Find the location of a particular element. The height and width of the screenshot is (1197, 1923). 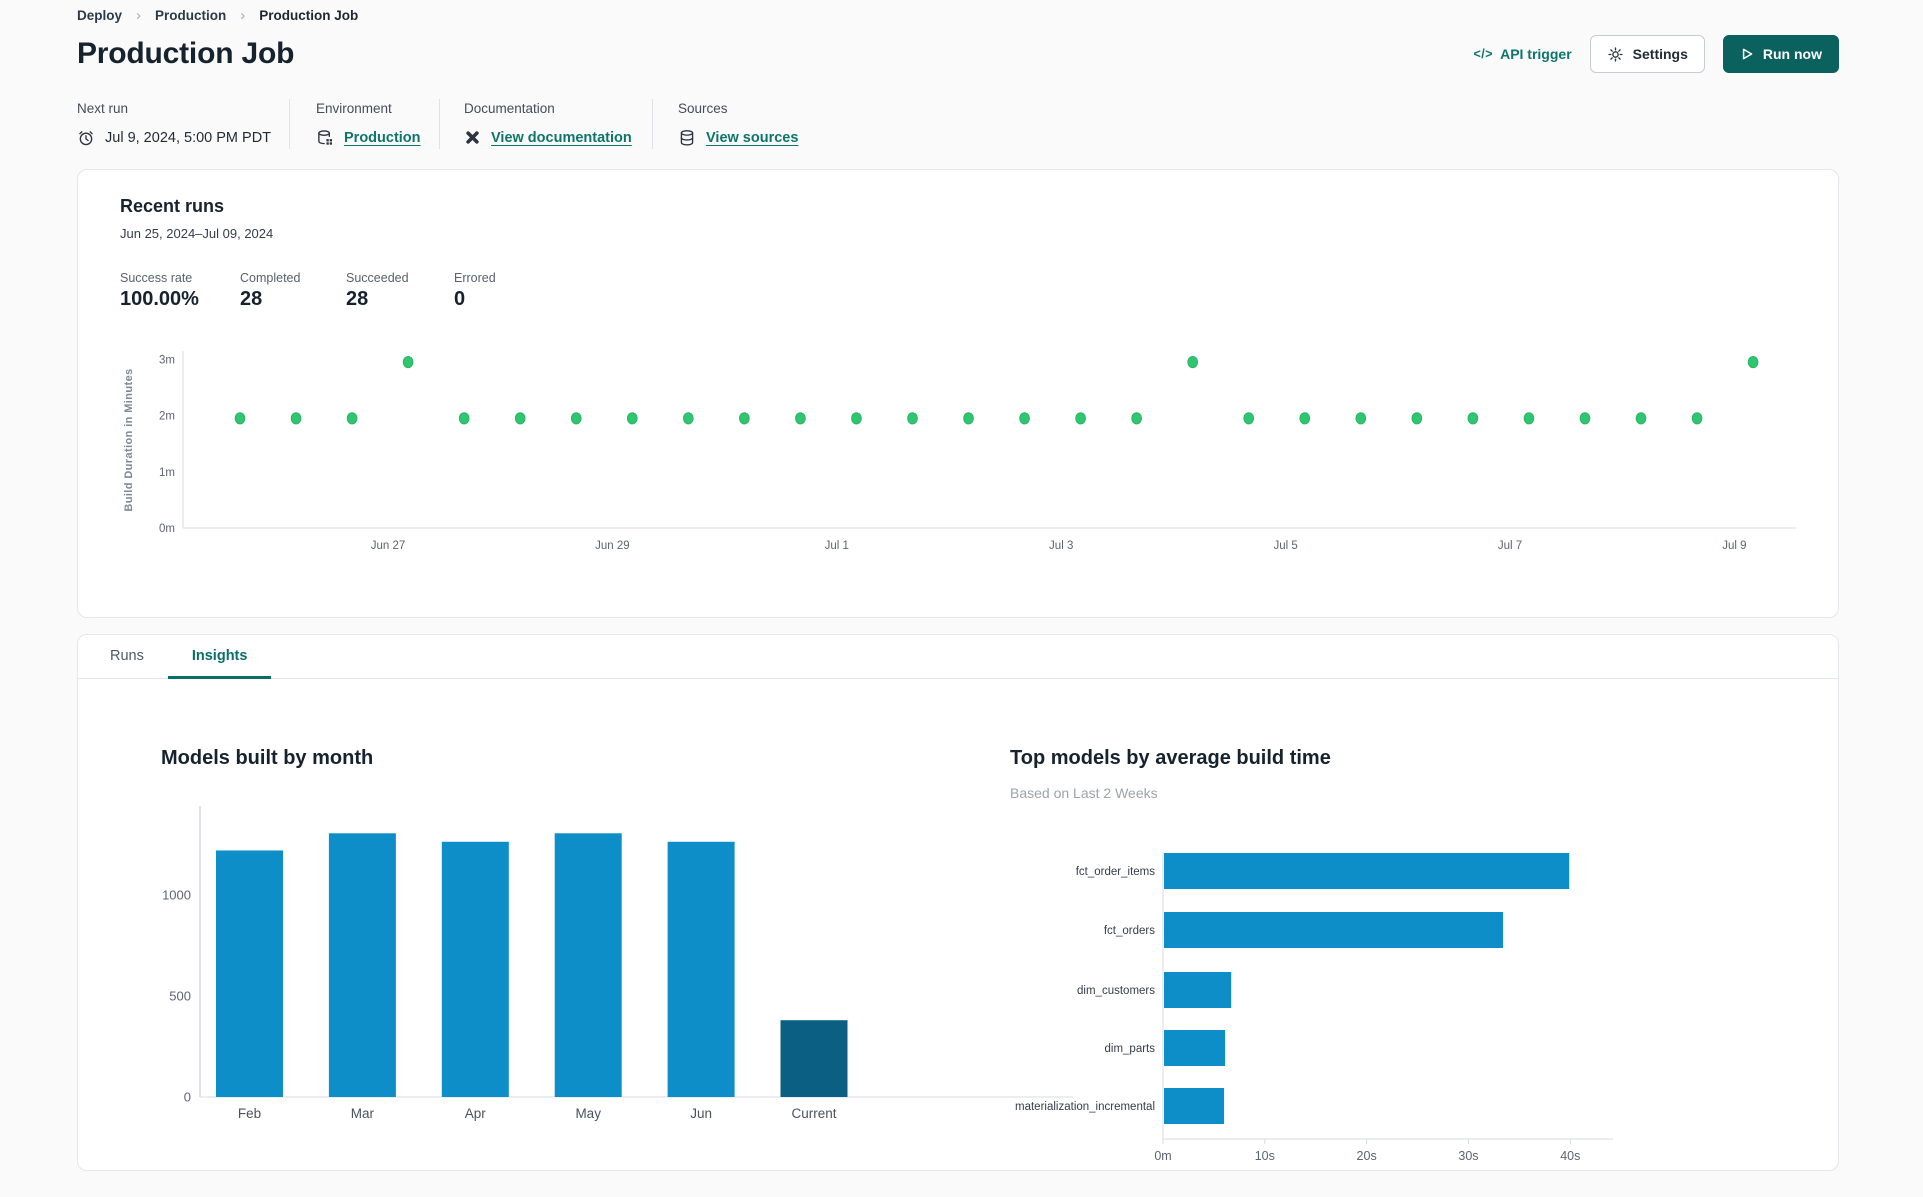

sources-block: Sources View sources is located at coordinates (725, 124).